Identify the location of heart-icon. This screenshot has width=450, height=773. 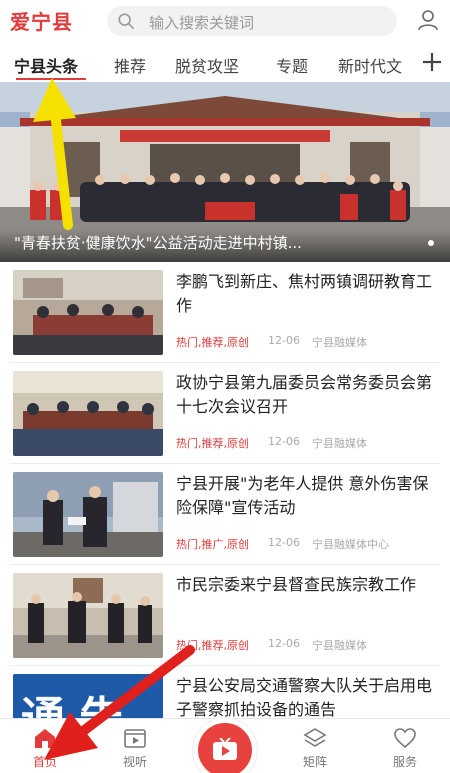
(405, 738).